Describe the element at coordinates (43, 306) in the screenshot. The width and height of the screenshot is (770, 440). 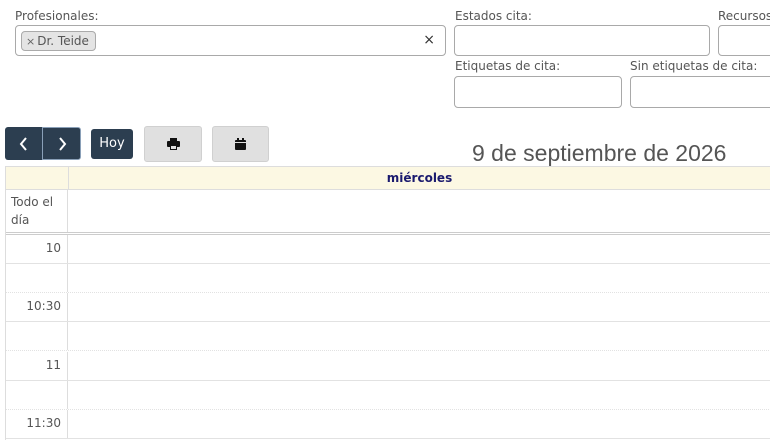
I see `time-label: 10:30` at that location.